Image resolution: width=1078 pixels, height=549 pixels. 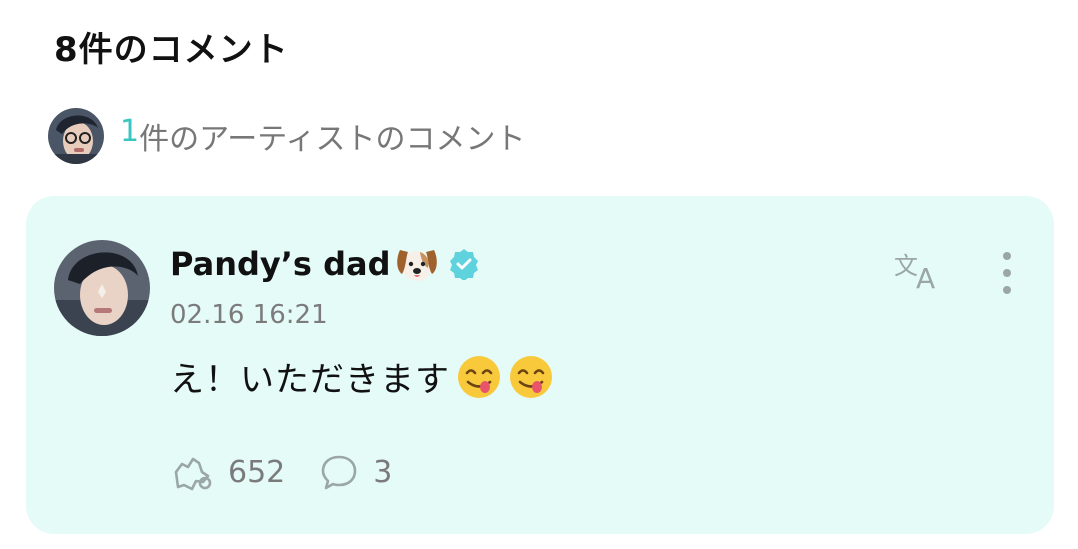 I want to click on comment-actions: 652 3, so click(x=281, y=472).